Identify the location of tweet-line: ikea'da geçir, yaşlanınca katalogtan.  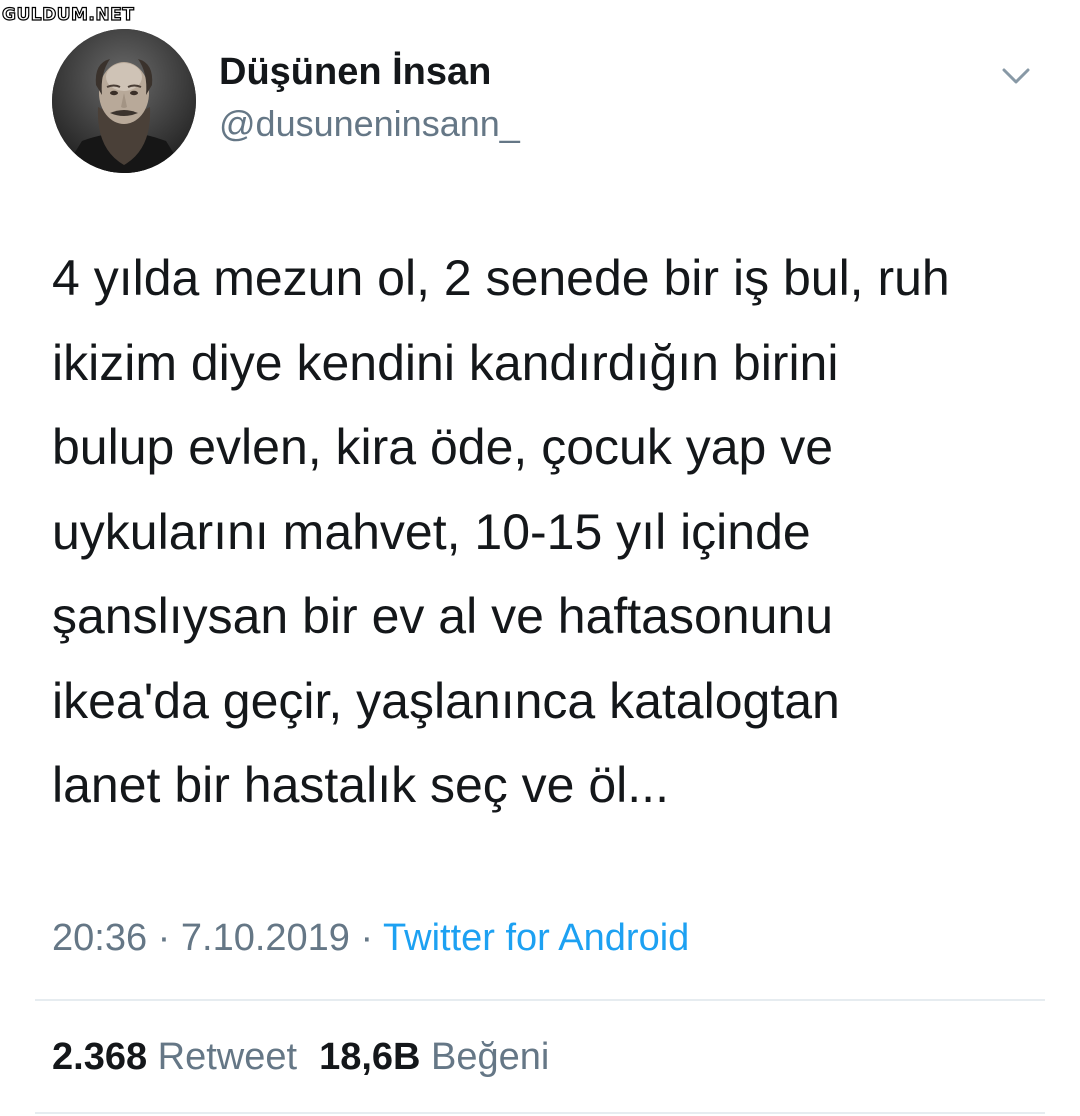
(446, 700).